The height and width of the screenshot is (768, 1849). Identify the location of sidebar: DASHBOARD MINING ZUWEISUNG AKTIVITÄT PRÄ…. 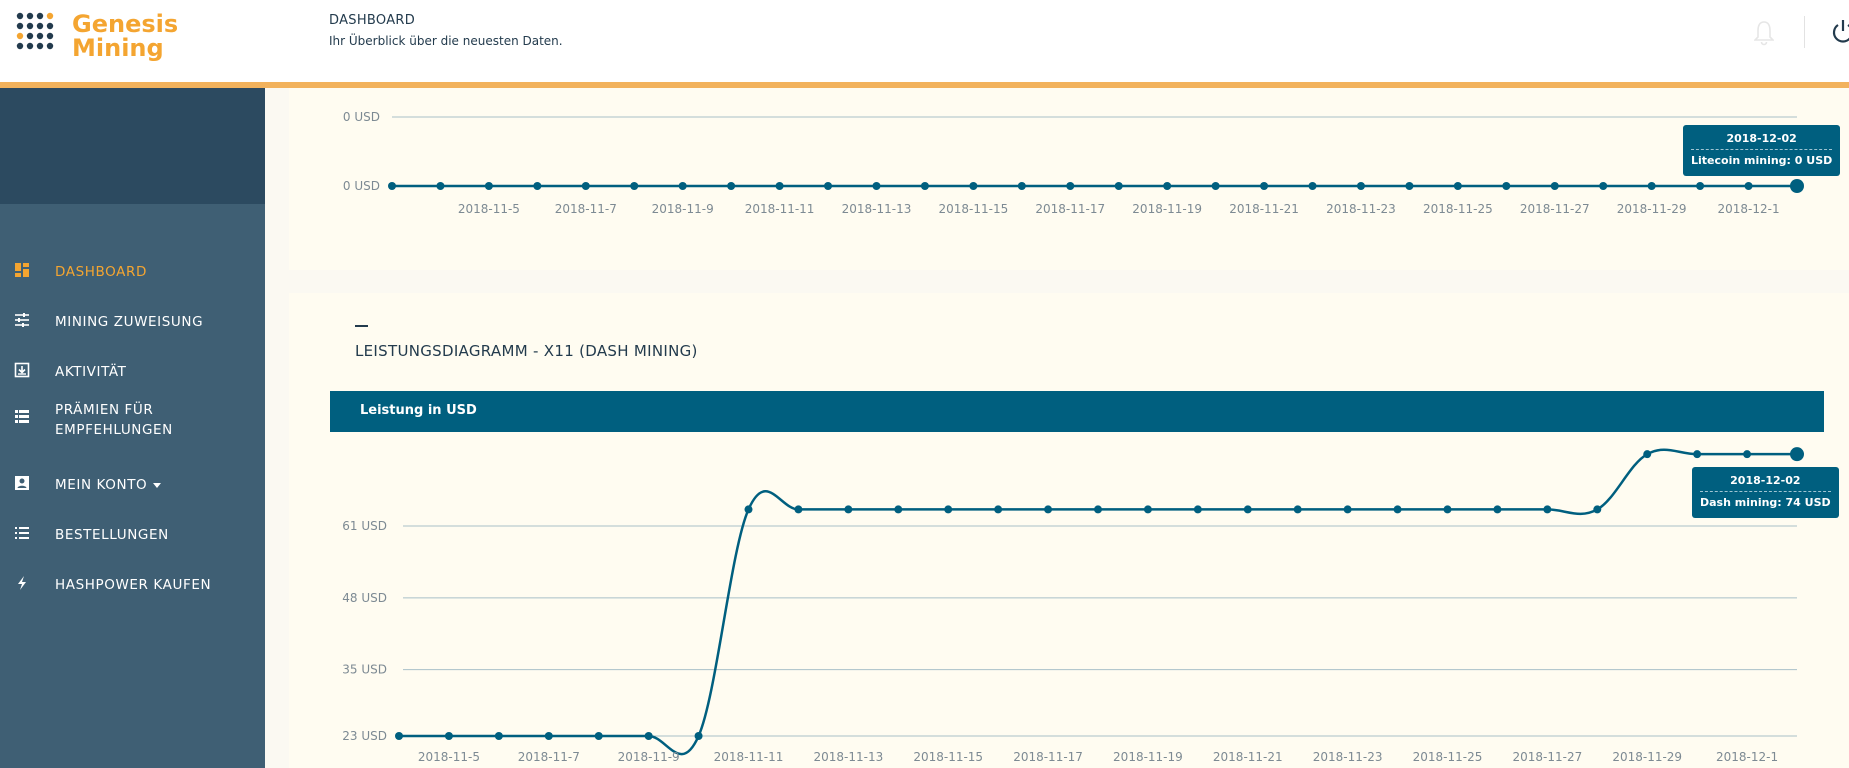
(132, 428).